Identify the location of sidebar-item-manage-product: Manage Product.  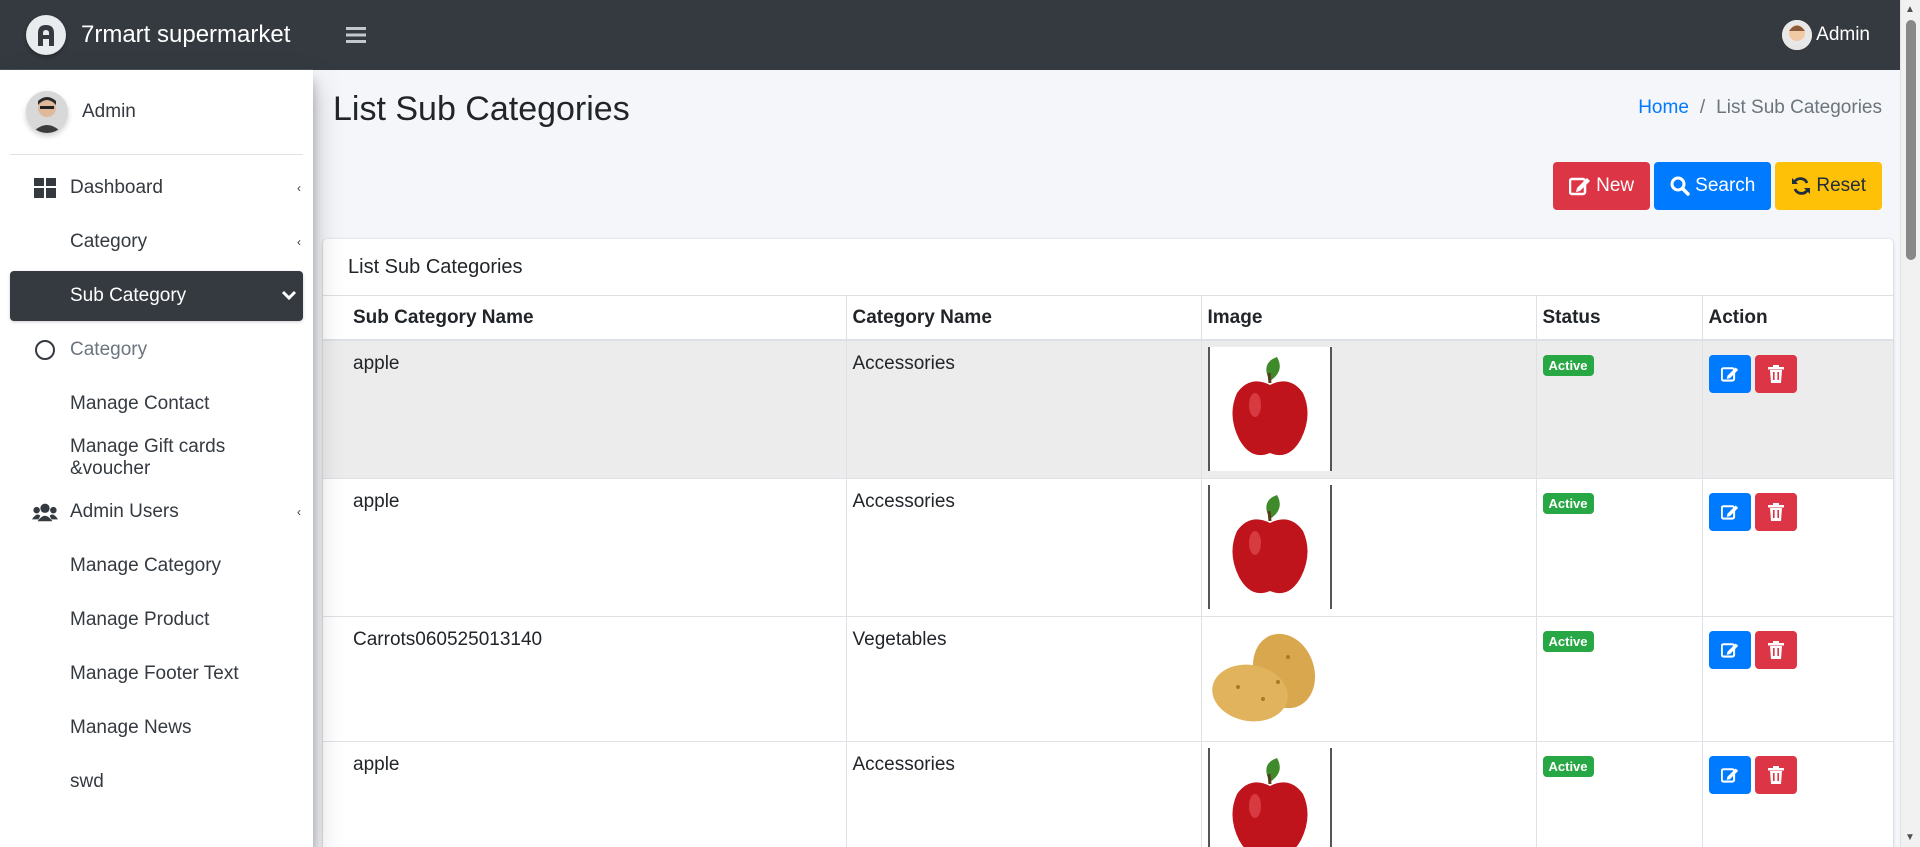
(156, 620).